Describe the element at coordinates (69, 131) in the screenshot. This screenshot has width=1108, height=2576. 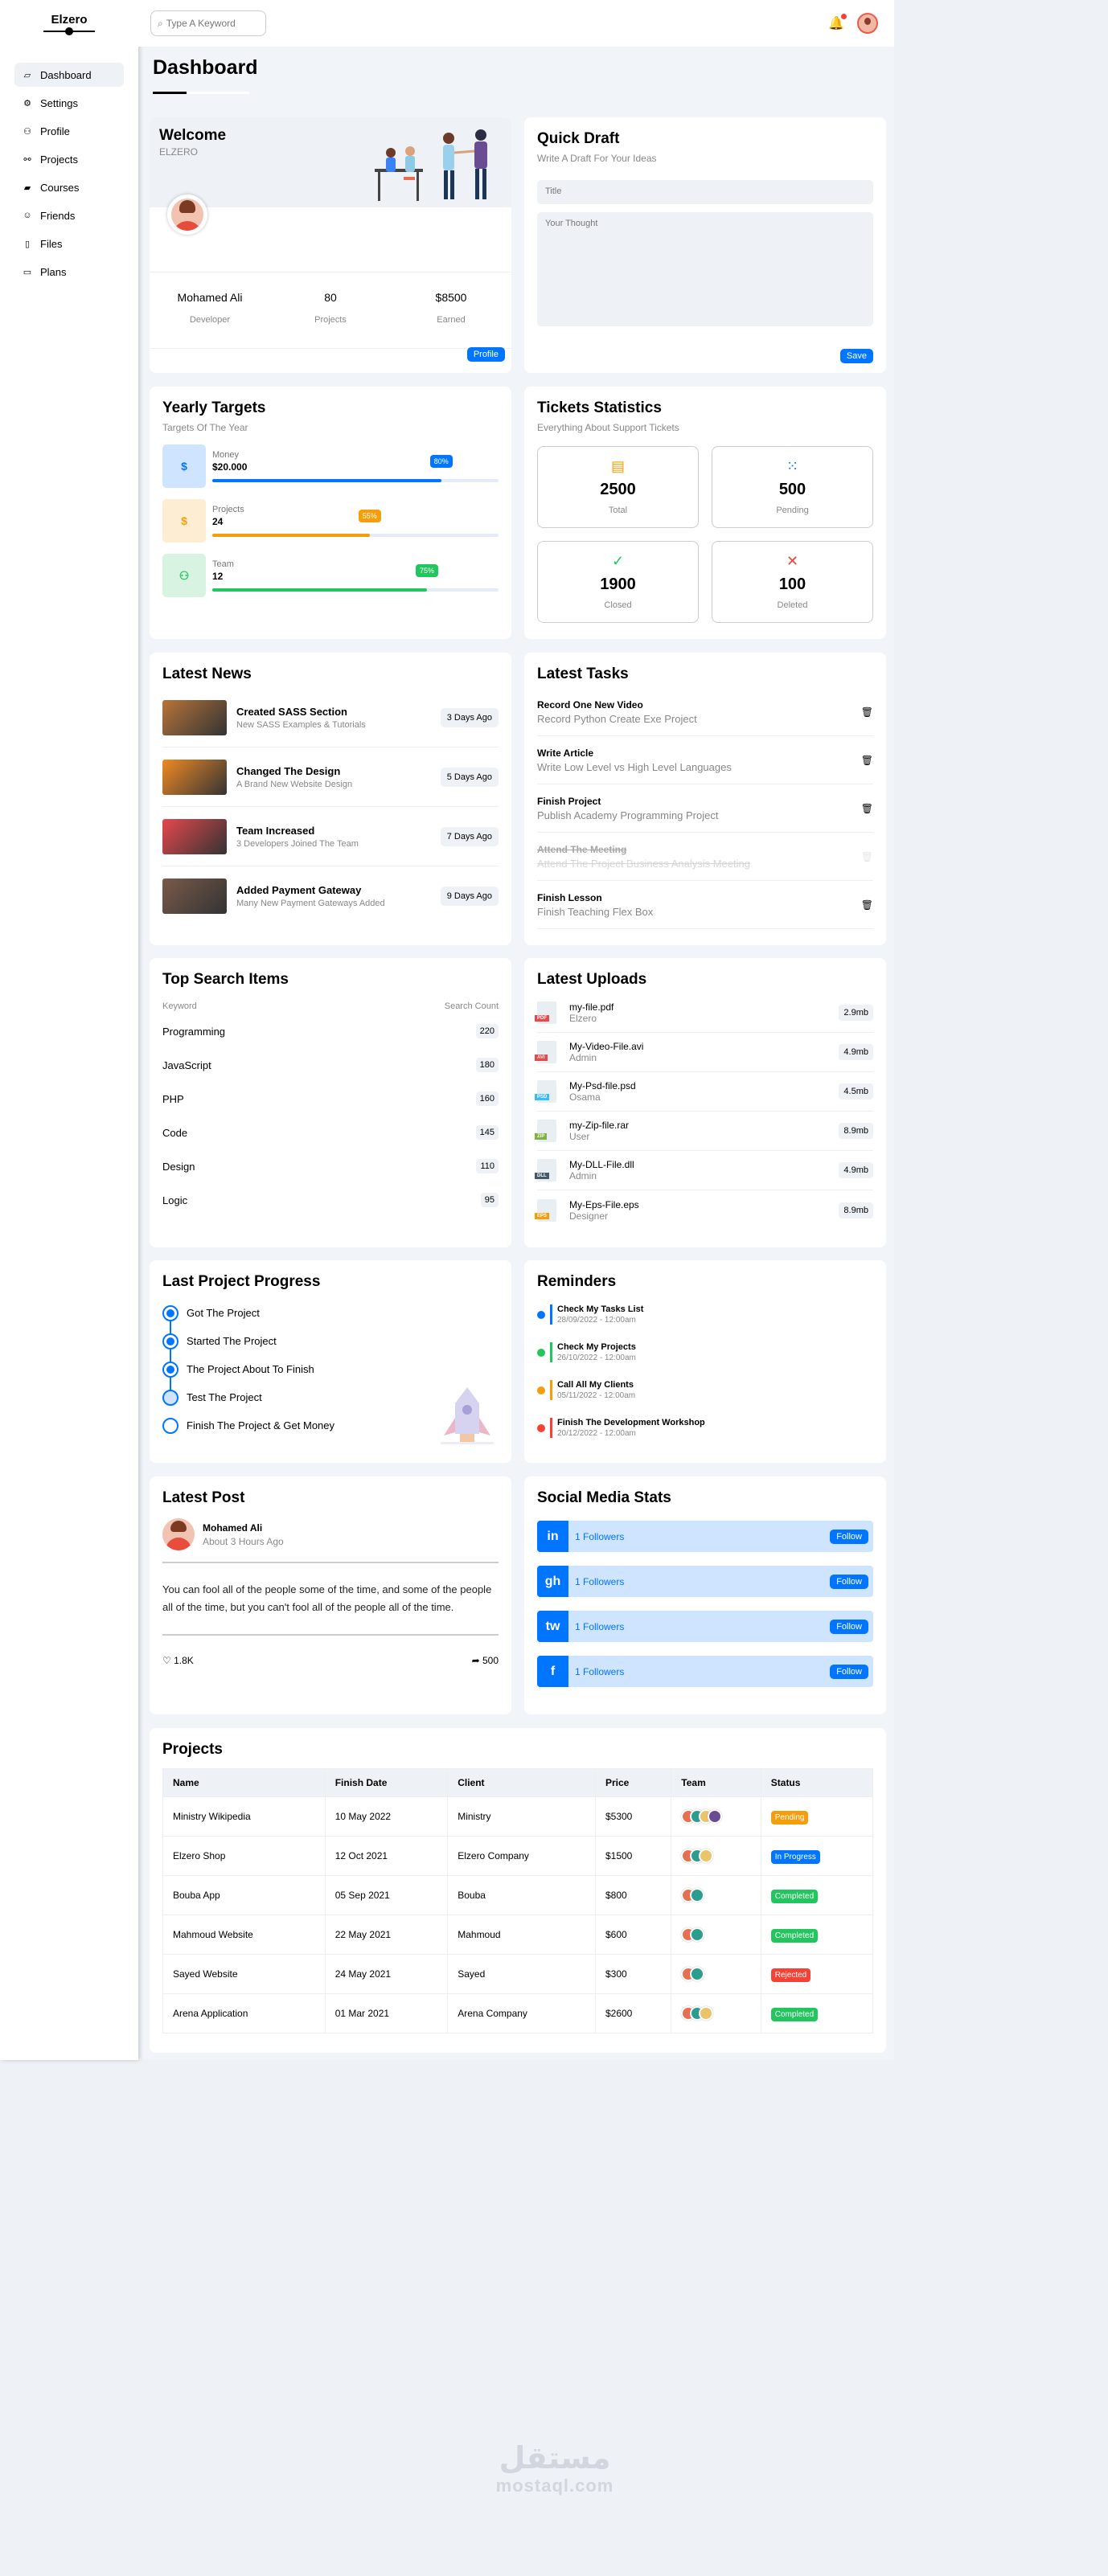
I see `sidebar-item-profile: ⚇ Profile` at that location.